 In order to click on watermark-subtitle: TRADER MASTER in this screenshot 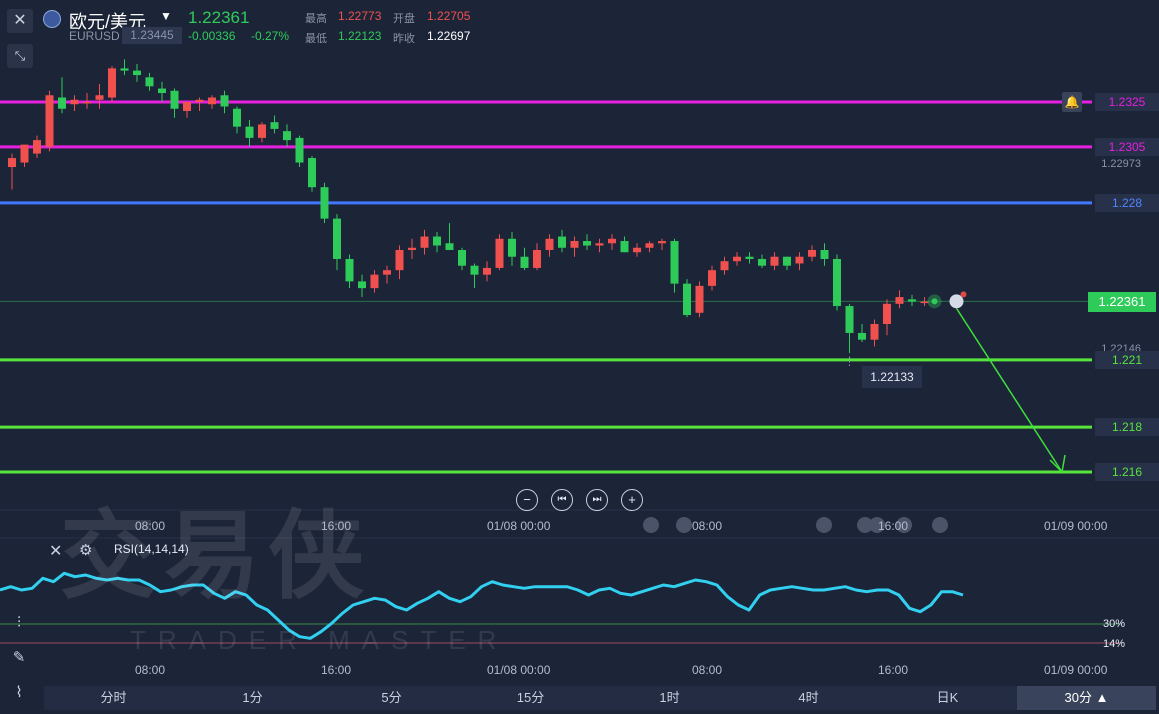, I will do `click(319, 640)`.